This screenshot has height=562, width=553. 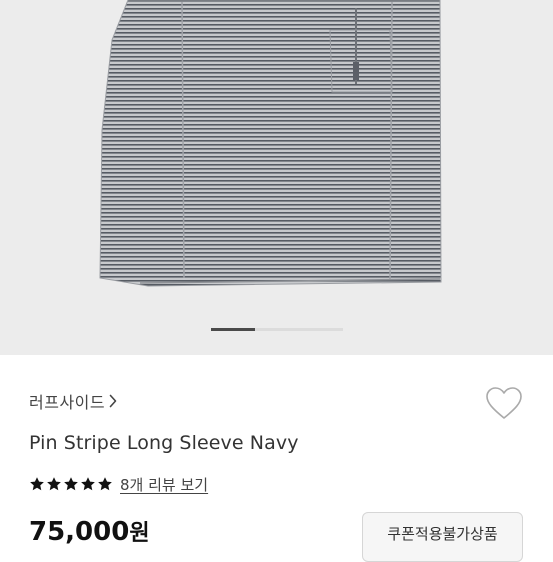 I want to click on rating-row: 8개 리뷰 보기, so click(x=118, y=484).